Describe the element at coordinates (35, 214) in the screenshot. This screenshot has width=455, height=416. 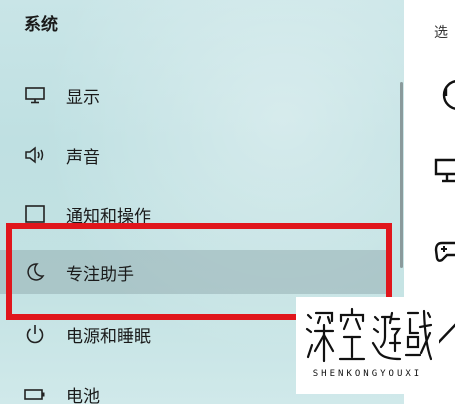
I see `notification-icon` at that location.